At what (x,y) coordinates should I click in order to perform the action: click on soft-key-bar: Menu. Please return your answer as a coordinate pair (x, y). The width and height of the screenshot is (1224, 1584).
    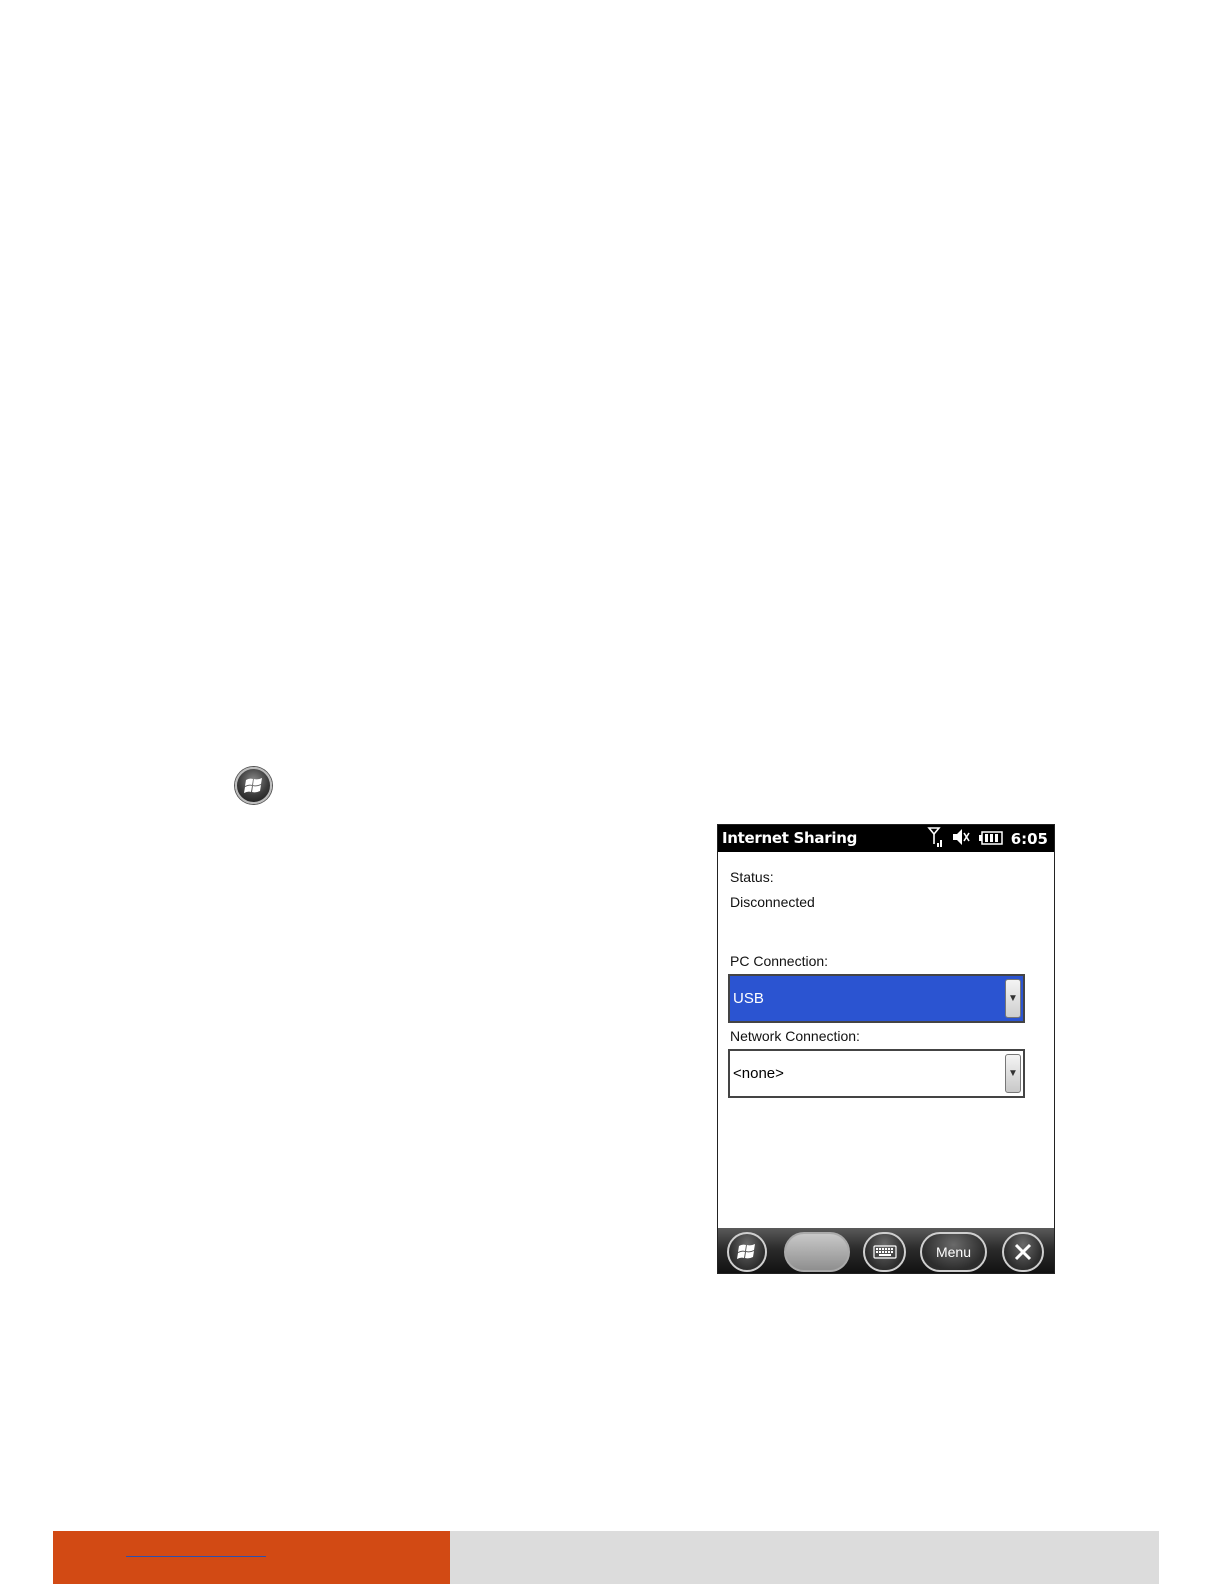
    Looking at the image, I should click on (886, 1250).